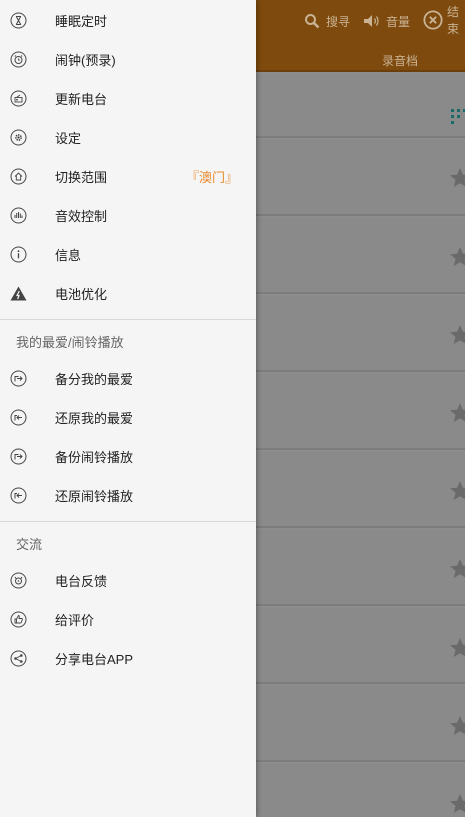  Describe the element at coordinates (81, 177) in the screenshot. I see `menu-item-label: 切换范围` at that location.